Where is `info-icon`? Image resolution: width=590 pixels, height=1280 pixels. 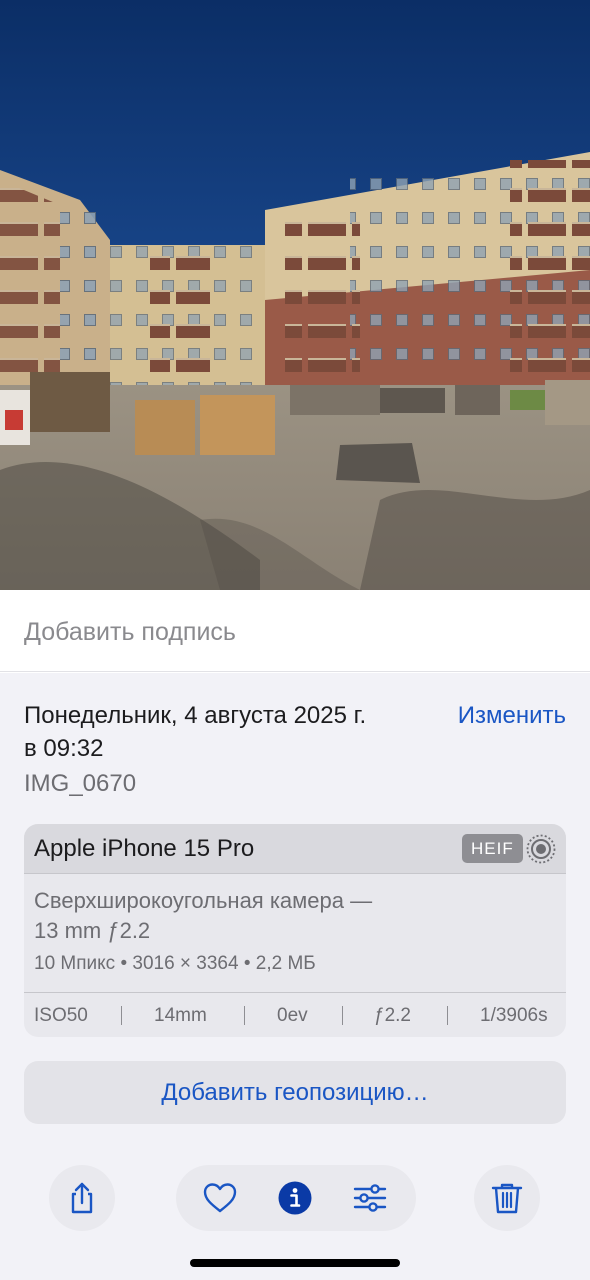
info-icon is located at coordinates (295, 1198).